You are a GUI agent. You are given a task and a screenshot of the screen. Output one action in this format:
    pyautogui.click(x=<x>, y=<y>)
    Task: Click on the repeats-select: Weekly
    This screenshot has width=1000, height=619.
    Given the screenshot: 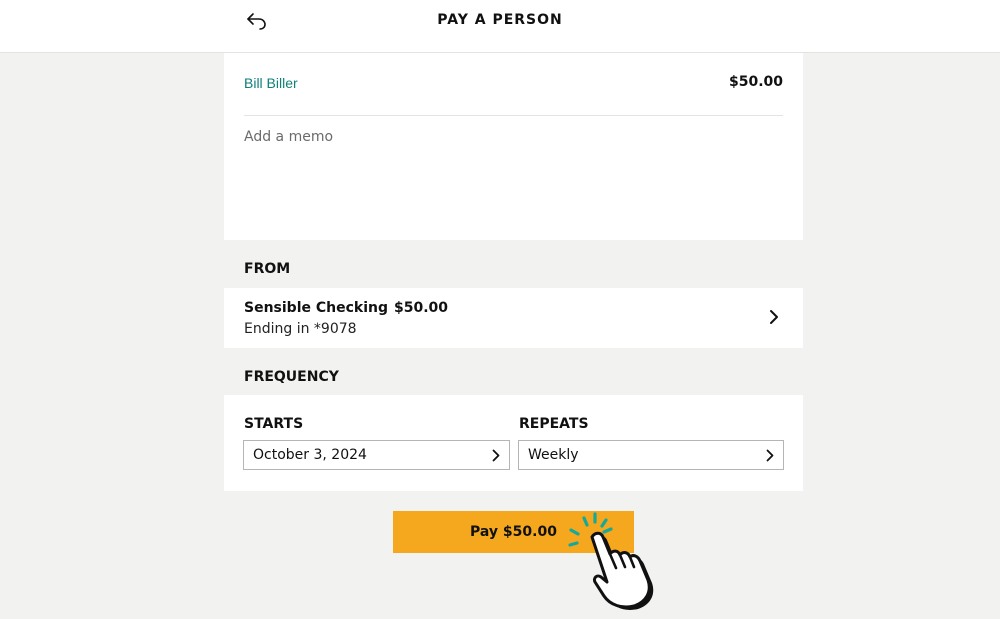 What is the action you would take?
    pyautogui.click(x=651, y=455)
    